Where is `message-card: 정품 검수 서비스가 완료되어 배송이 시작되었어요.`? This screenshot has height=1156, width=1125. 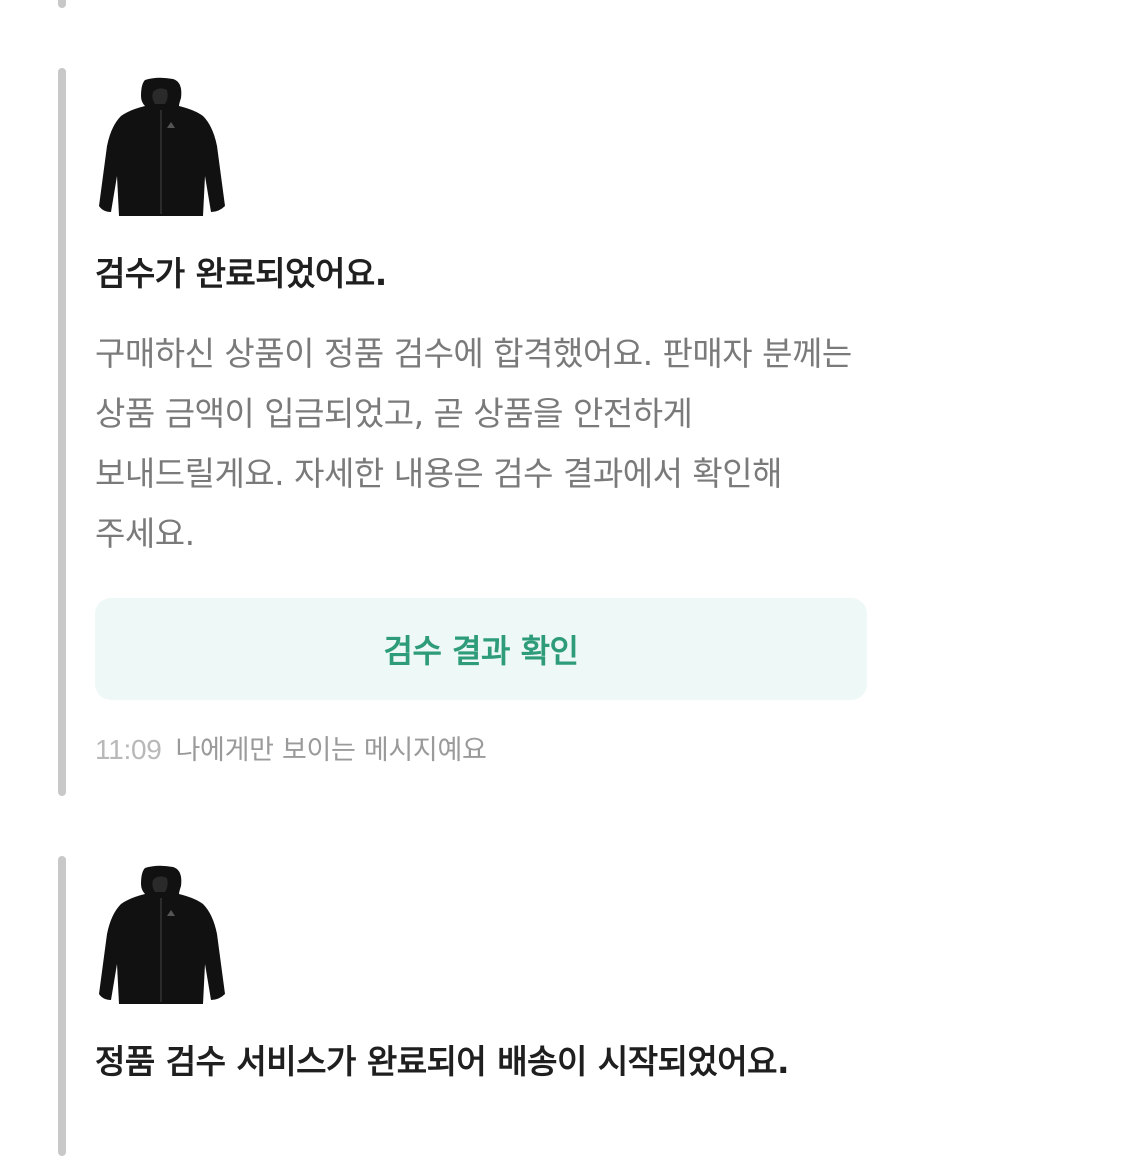 message-card: 정품 검수 서비스가 완료되어 배송이 시작되었어요. is located at coordinates (481, 977).